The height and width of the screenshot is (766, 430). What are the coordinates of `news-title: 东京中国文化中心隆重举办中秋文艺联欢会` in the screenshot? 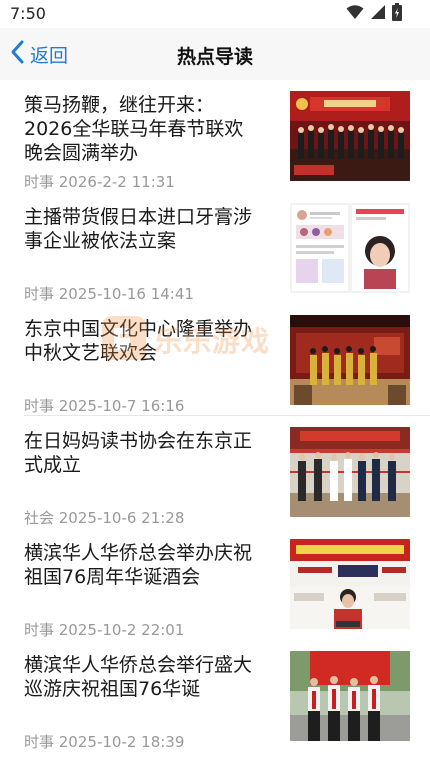 It's located at (138, 341).